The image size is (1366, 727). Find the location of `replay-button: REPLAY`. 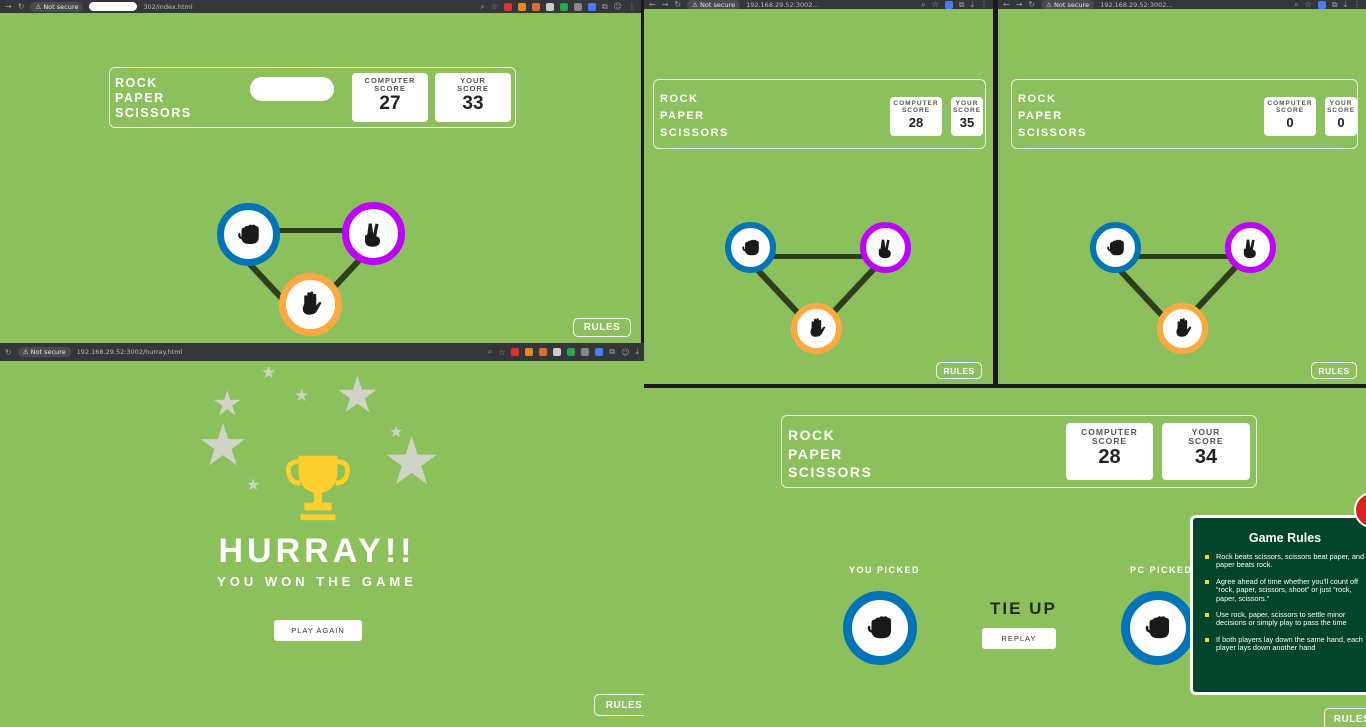

replay-button: REPLAY is located at coordinates (1019, 638).